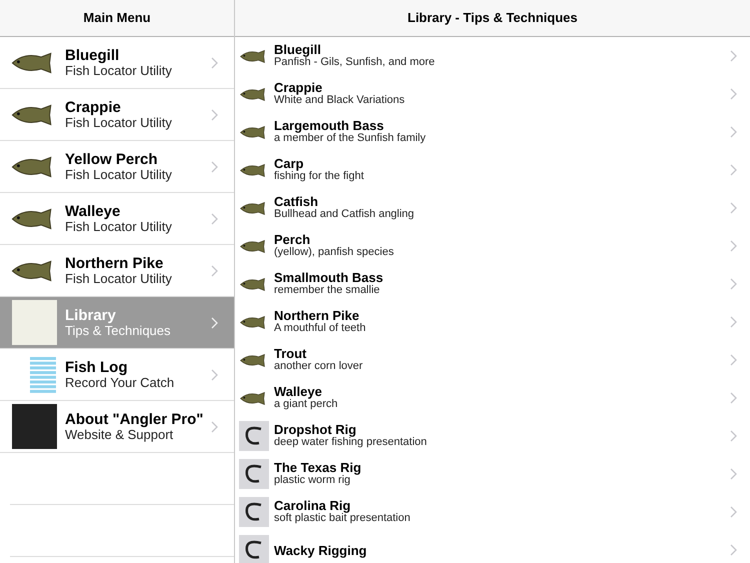 Image resolution: width=750 pixels, height=563 pixels. I want to click on item-subtitle: a giant perch, so click(306, 404).